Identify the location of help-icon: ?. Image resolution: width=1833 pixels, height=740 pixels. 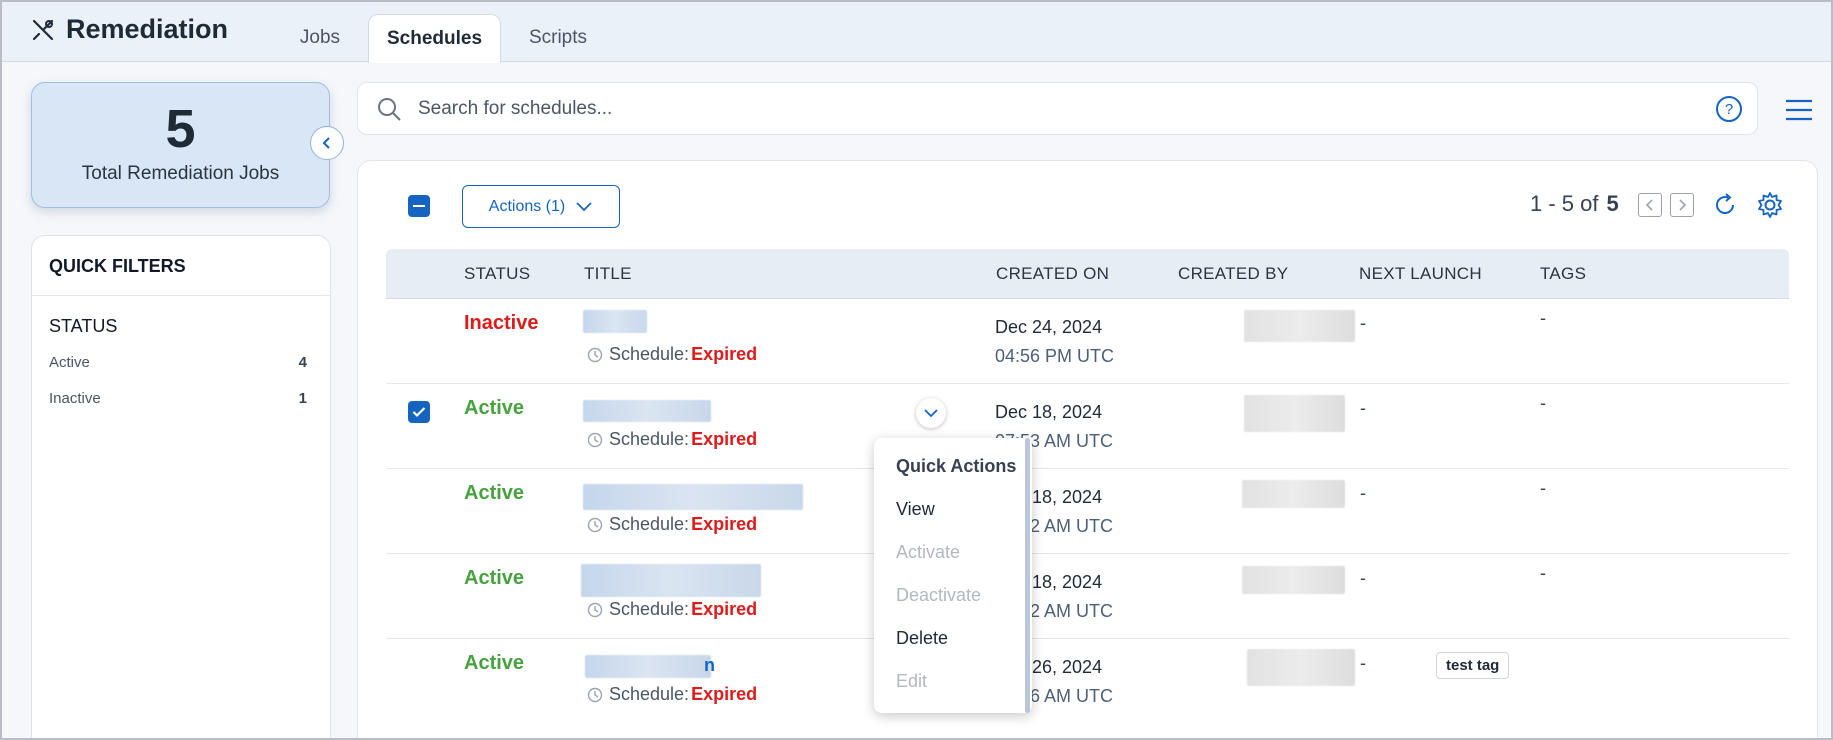
(1729, 109).